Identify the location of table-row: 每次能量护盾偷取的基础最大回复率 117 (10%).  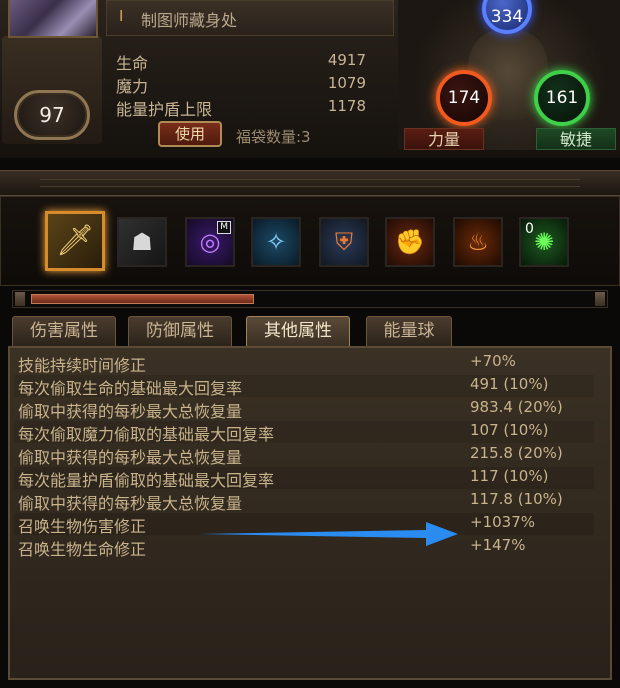
(304, 478).